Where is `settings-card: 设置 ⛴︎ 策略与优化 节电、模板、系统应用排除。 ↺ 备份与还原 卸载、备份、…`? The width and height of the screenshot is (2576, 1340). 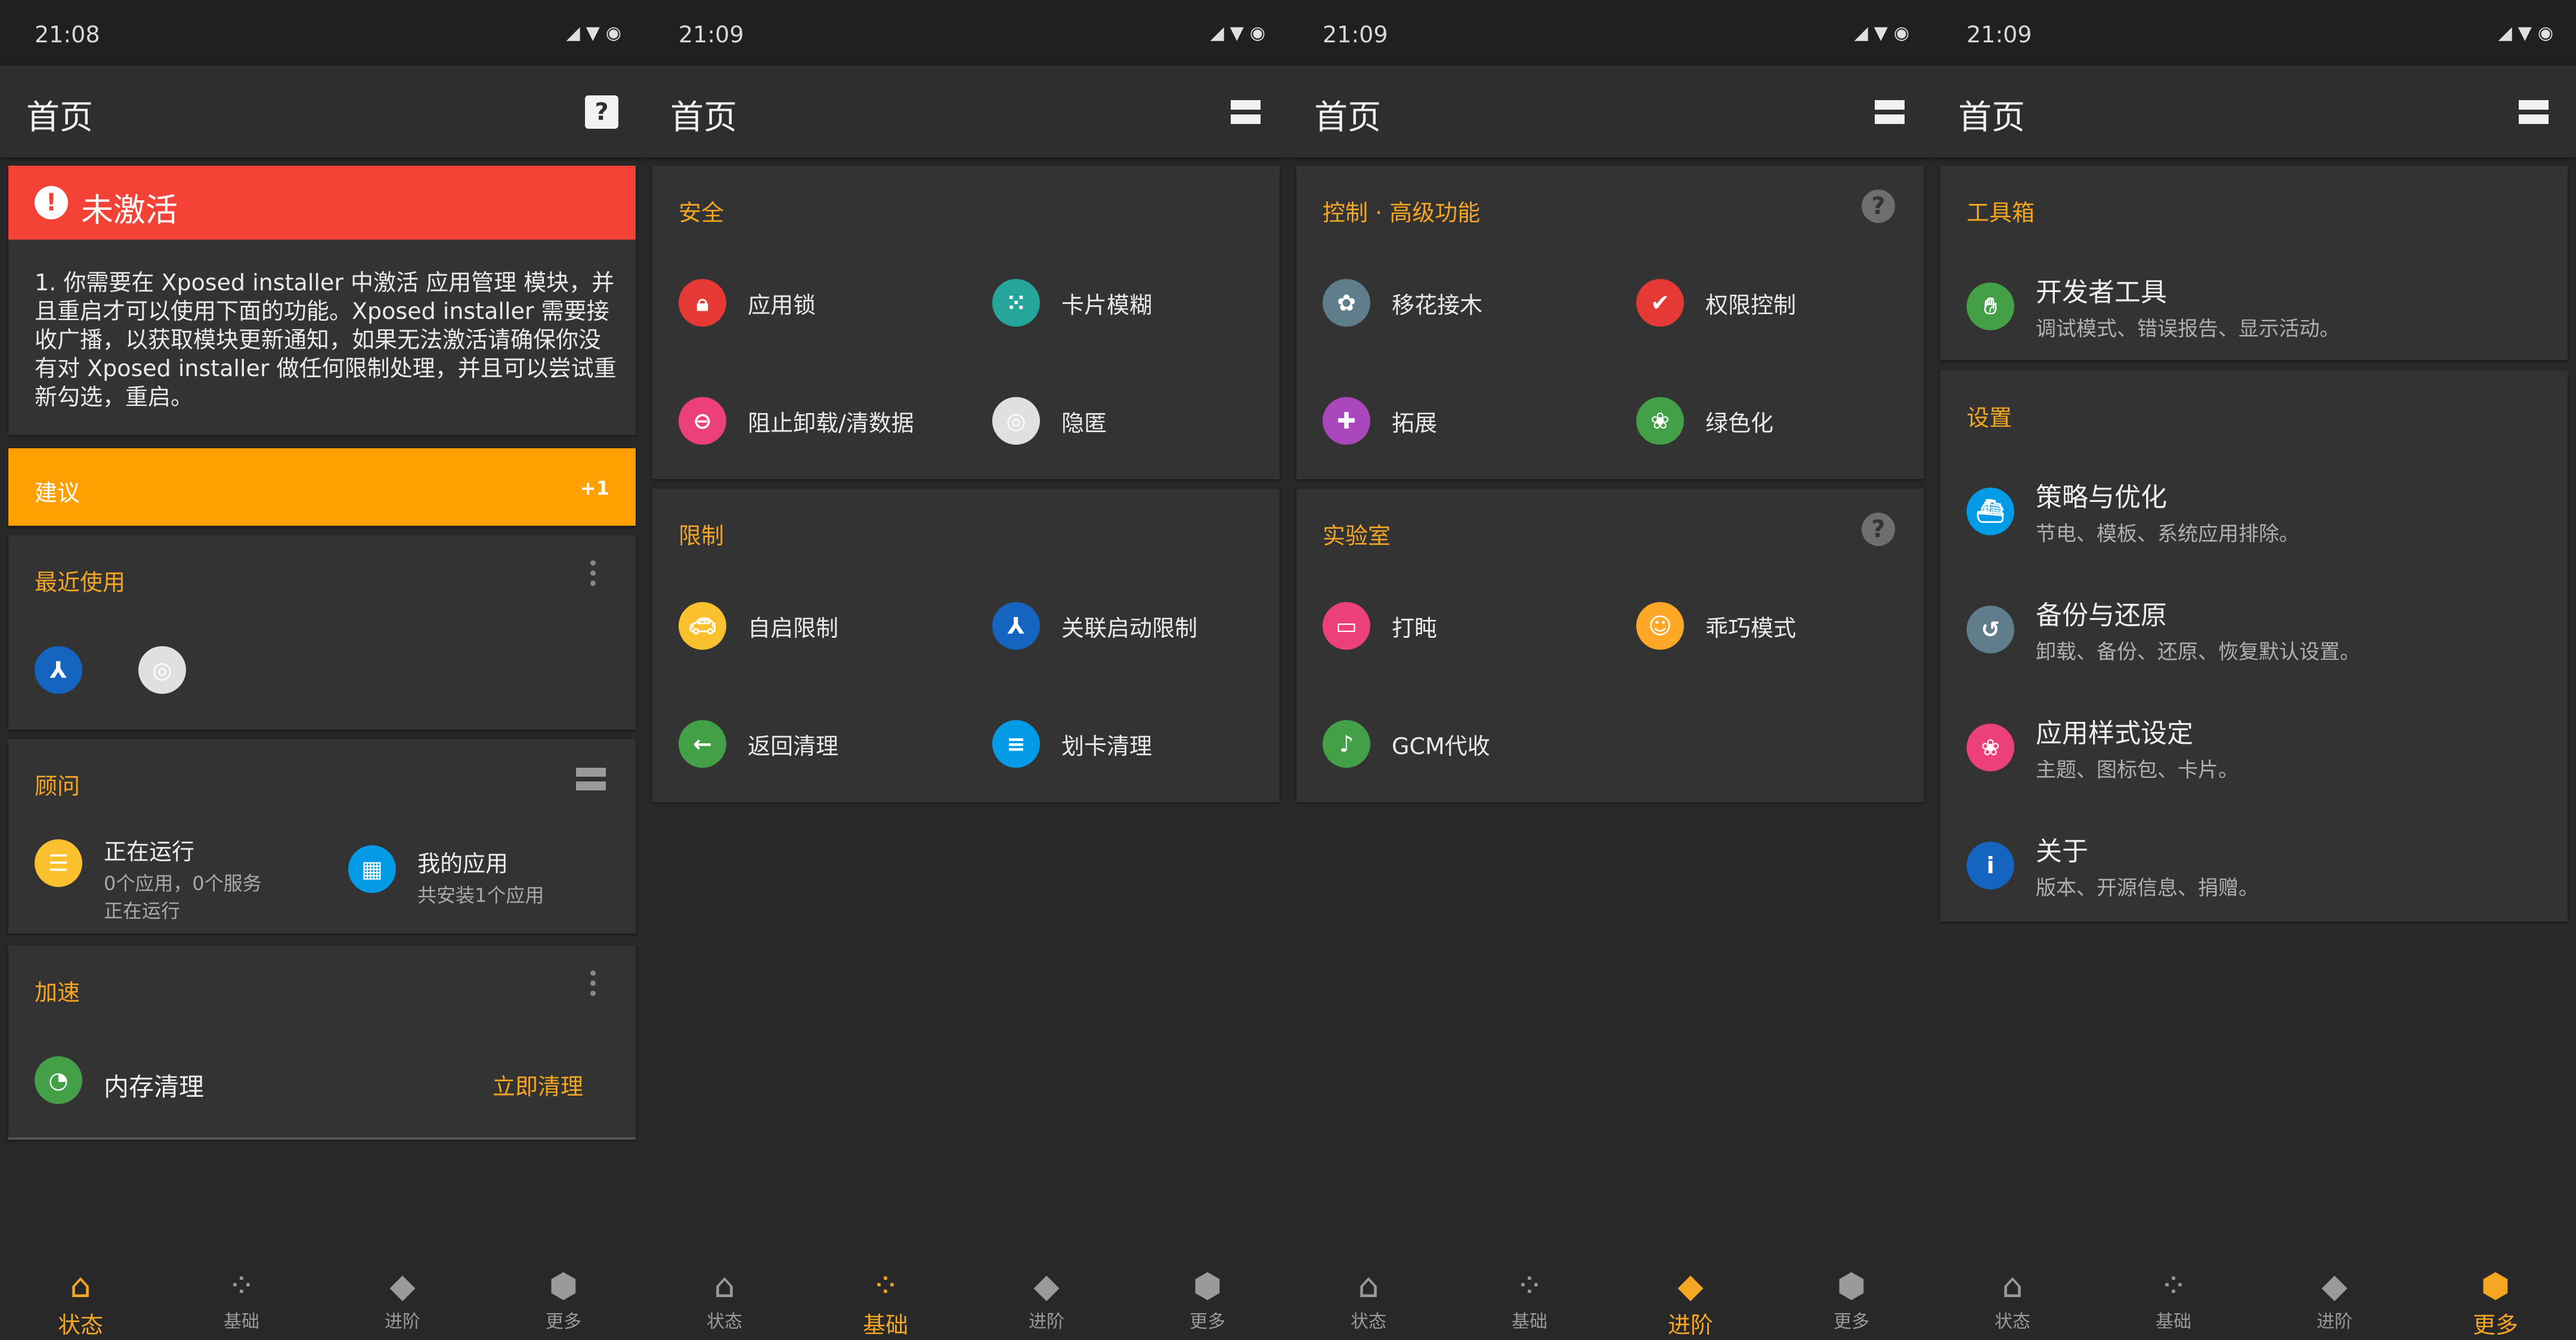
settings-card: 设置 ⛴︎ 策略与优化 节电、模板、系统应用排除。 ↺ 备份与还原 卸载、备份、… is located at coordinates (2254, 646).